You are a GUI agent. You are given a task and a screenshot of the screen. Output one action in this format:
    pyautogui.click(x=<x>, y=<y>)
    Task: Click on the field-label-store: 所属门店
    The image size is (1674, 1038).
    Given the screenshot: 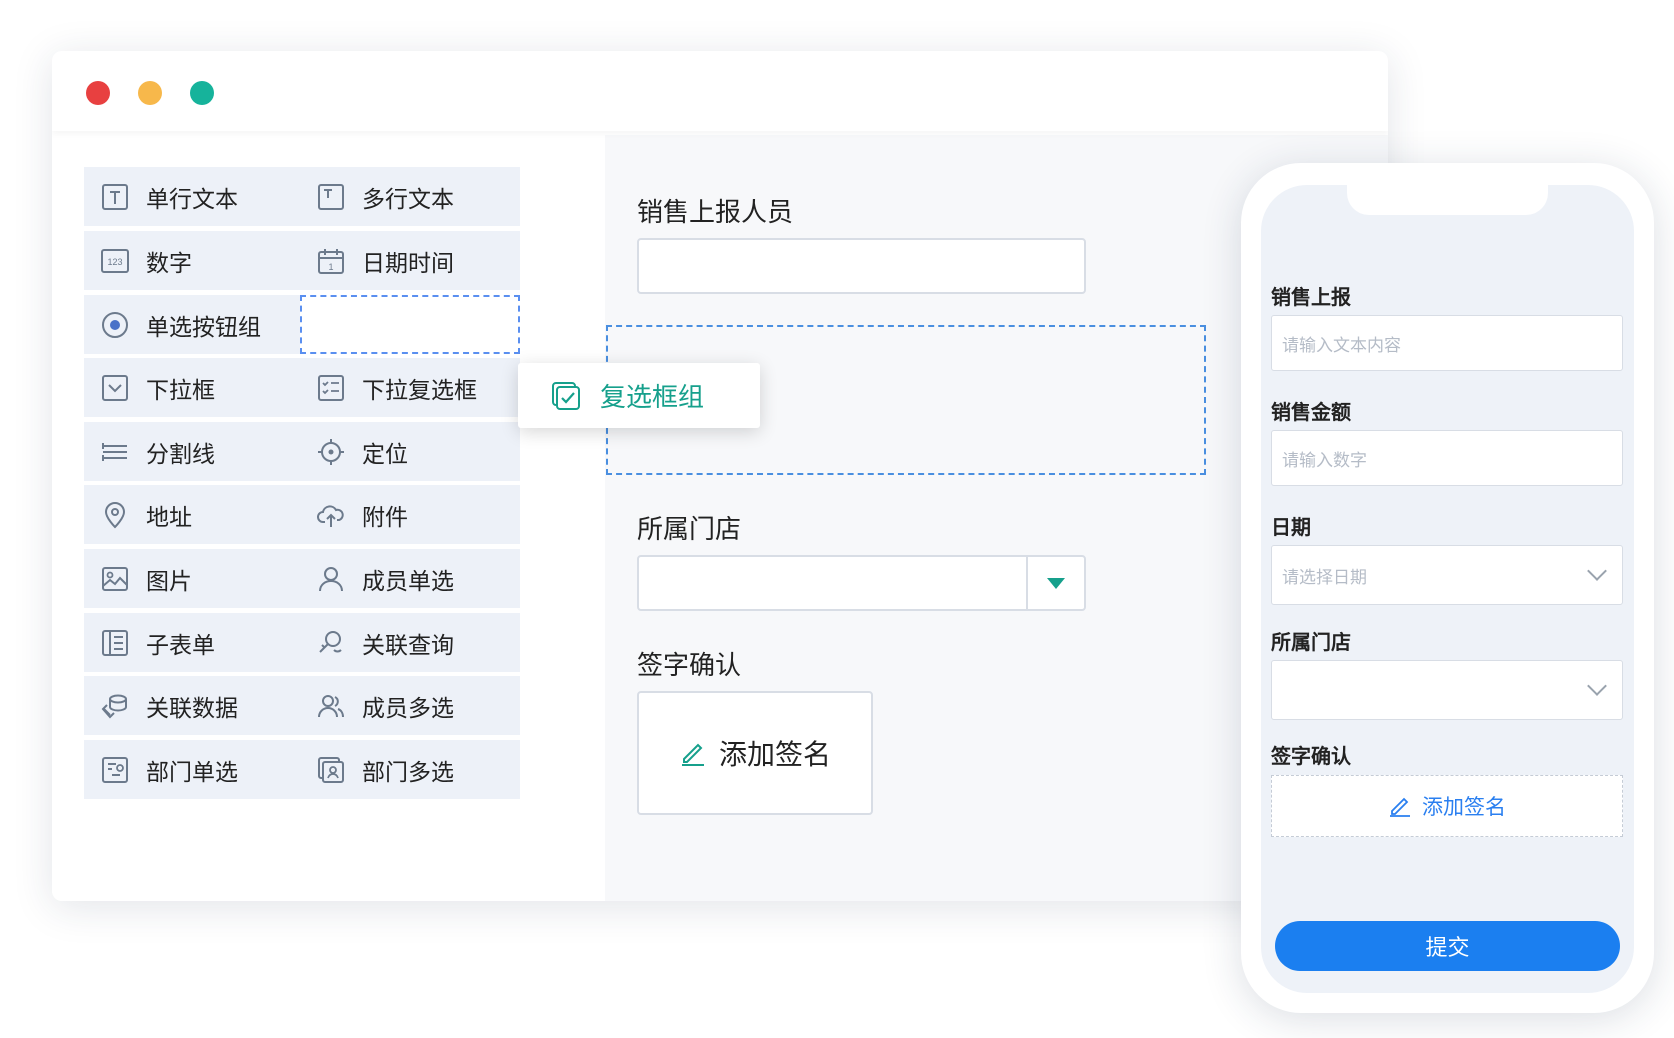 What is the action you would take?
    pyautogui.click(x=689, y=530)
    